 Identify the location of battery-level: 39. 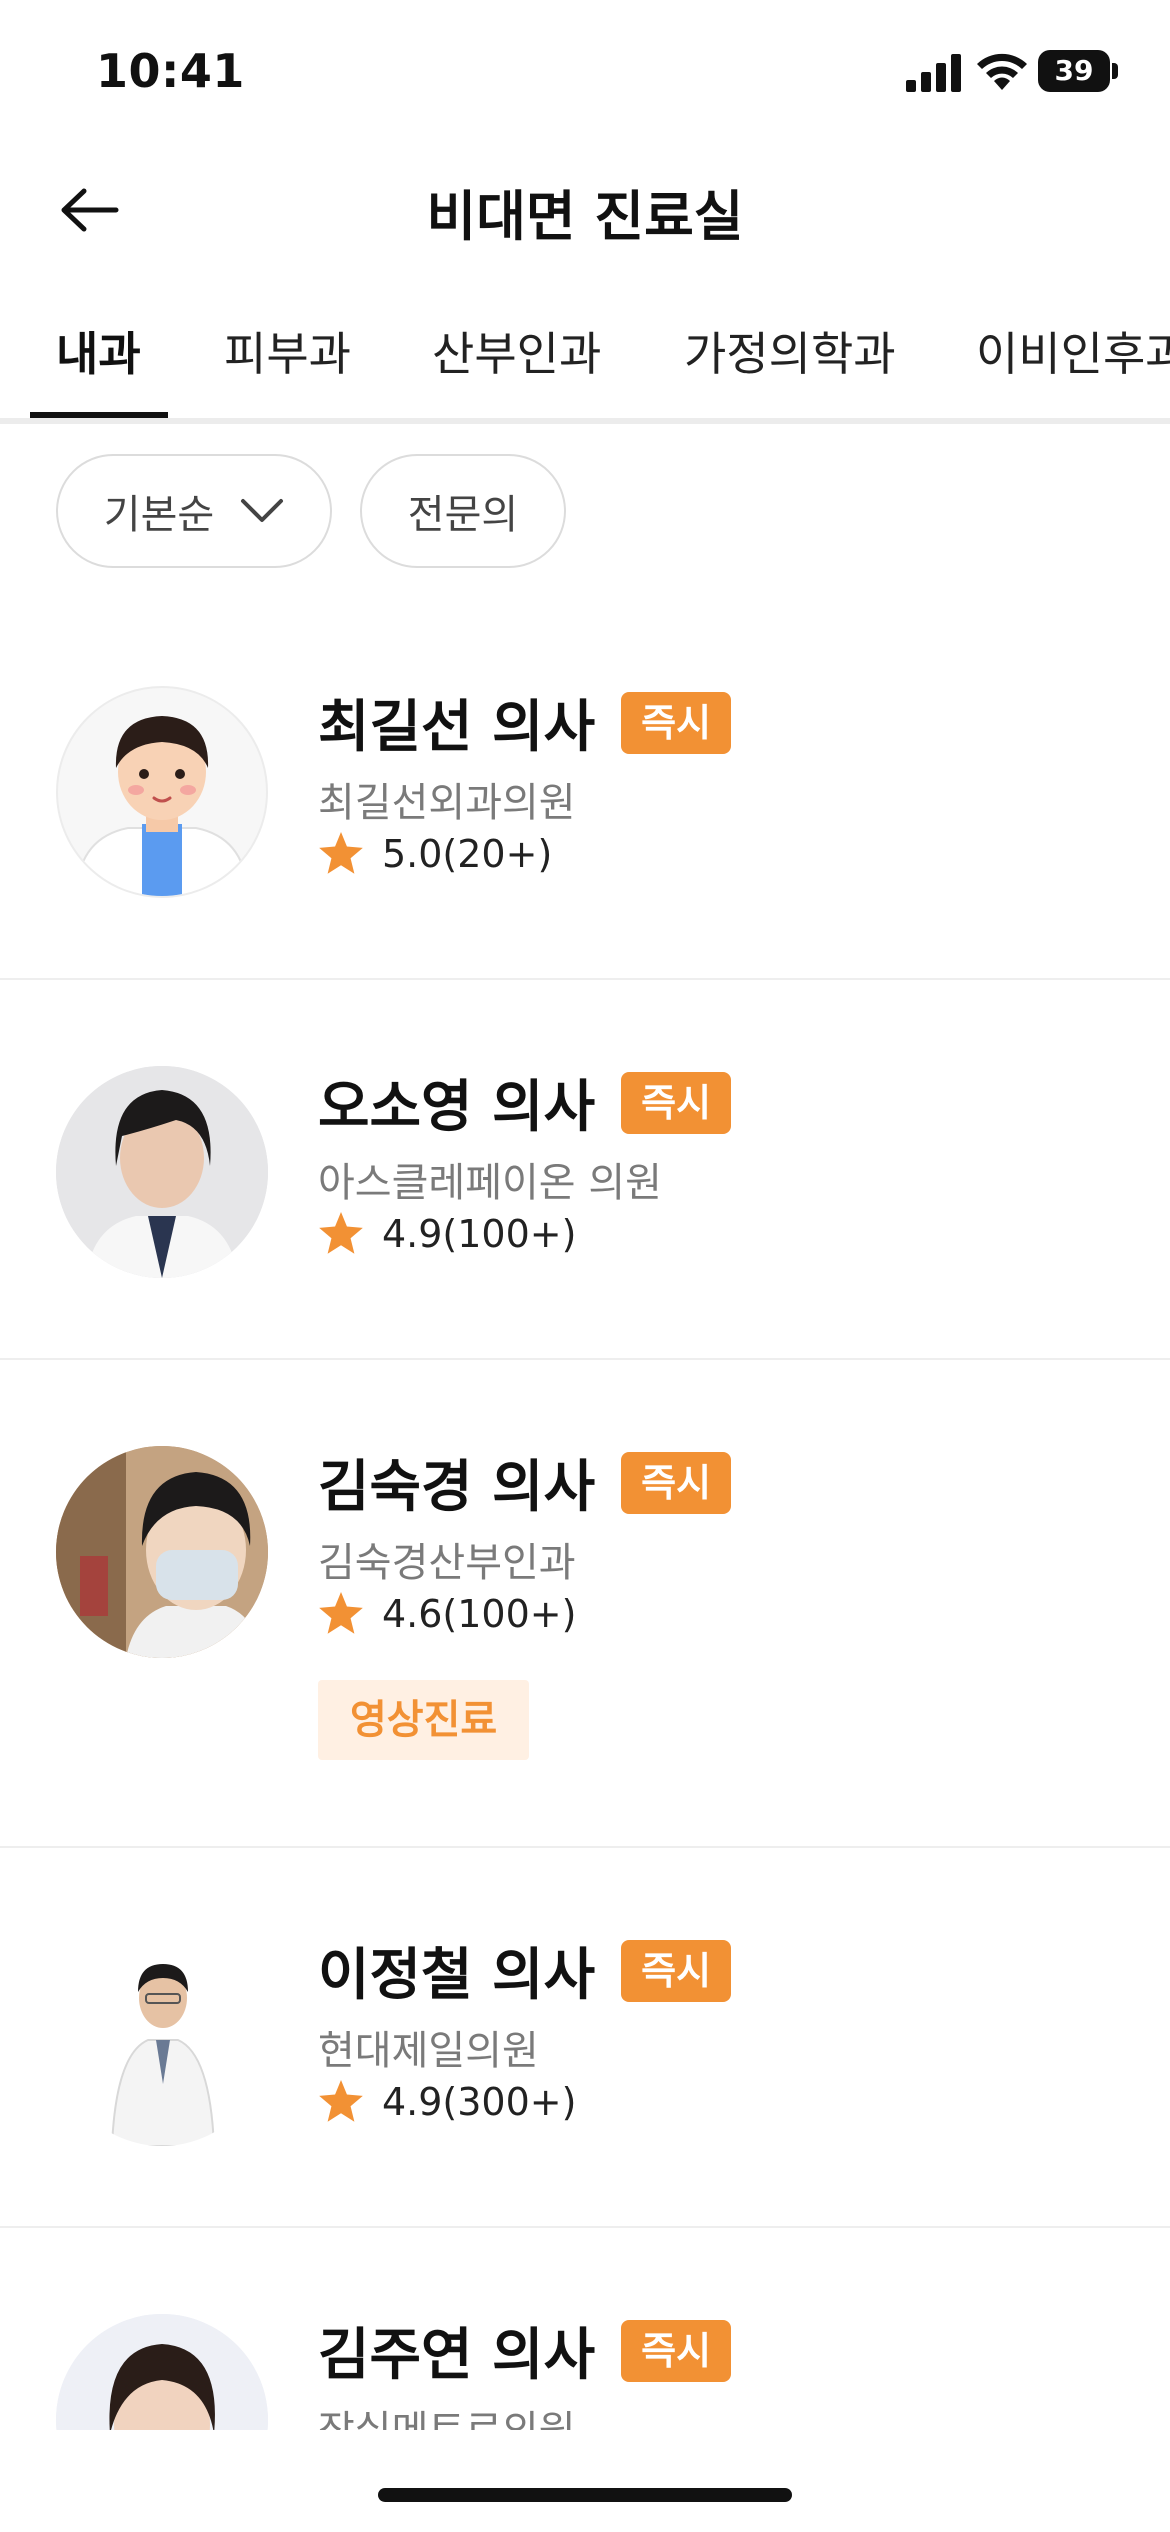
(1074, 70).